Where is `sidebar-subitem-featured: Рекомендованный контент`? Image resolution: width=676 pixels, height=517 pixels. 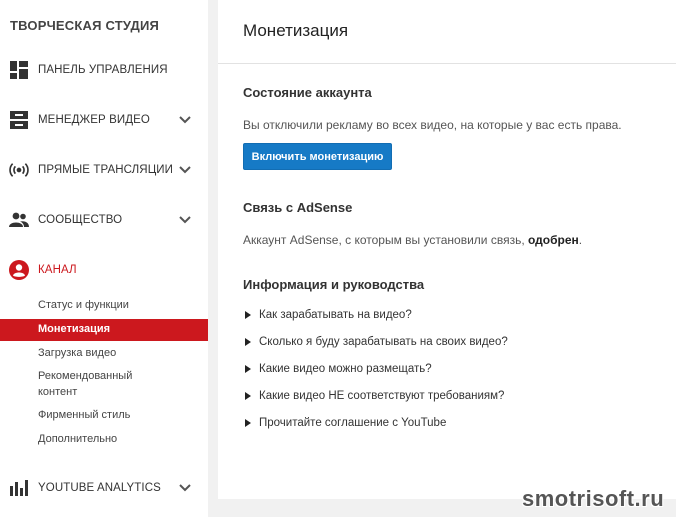 sidebar-subitem-featured: Рекомендованный контент is located at coordinates (104, 385).